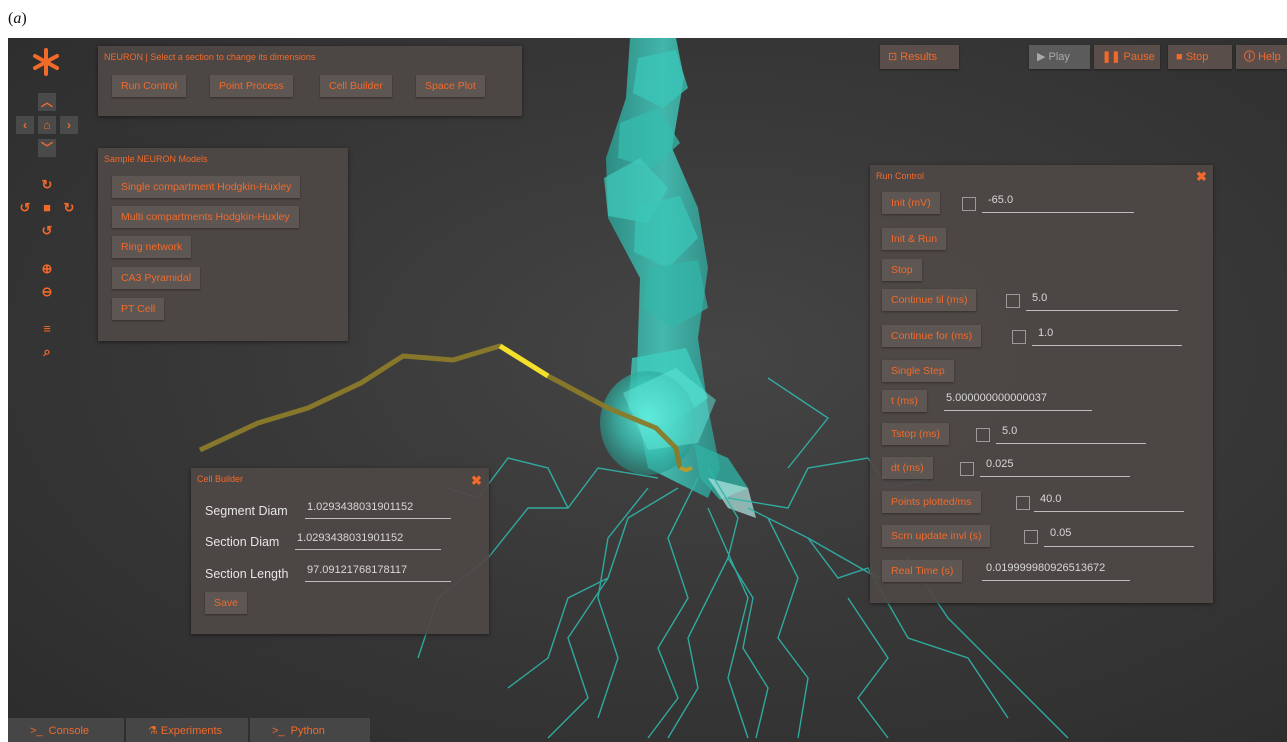 The image size is (1287, 742). Describe the element at coordinates (1071, 443) in the screenshot. I see `tstop-field` at that location.